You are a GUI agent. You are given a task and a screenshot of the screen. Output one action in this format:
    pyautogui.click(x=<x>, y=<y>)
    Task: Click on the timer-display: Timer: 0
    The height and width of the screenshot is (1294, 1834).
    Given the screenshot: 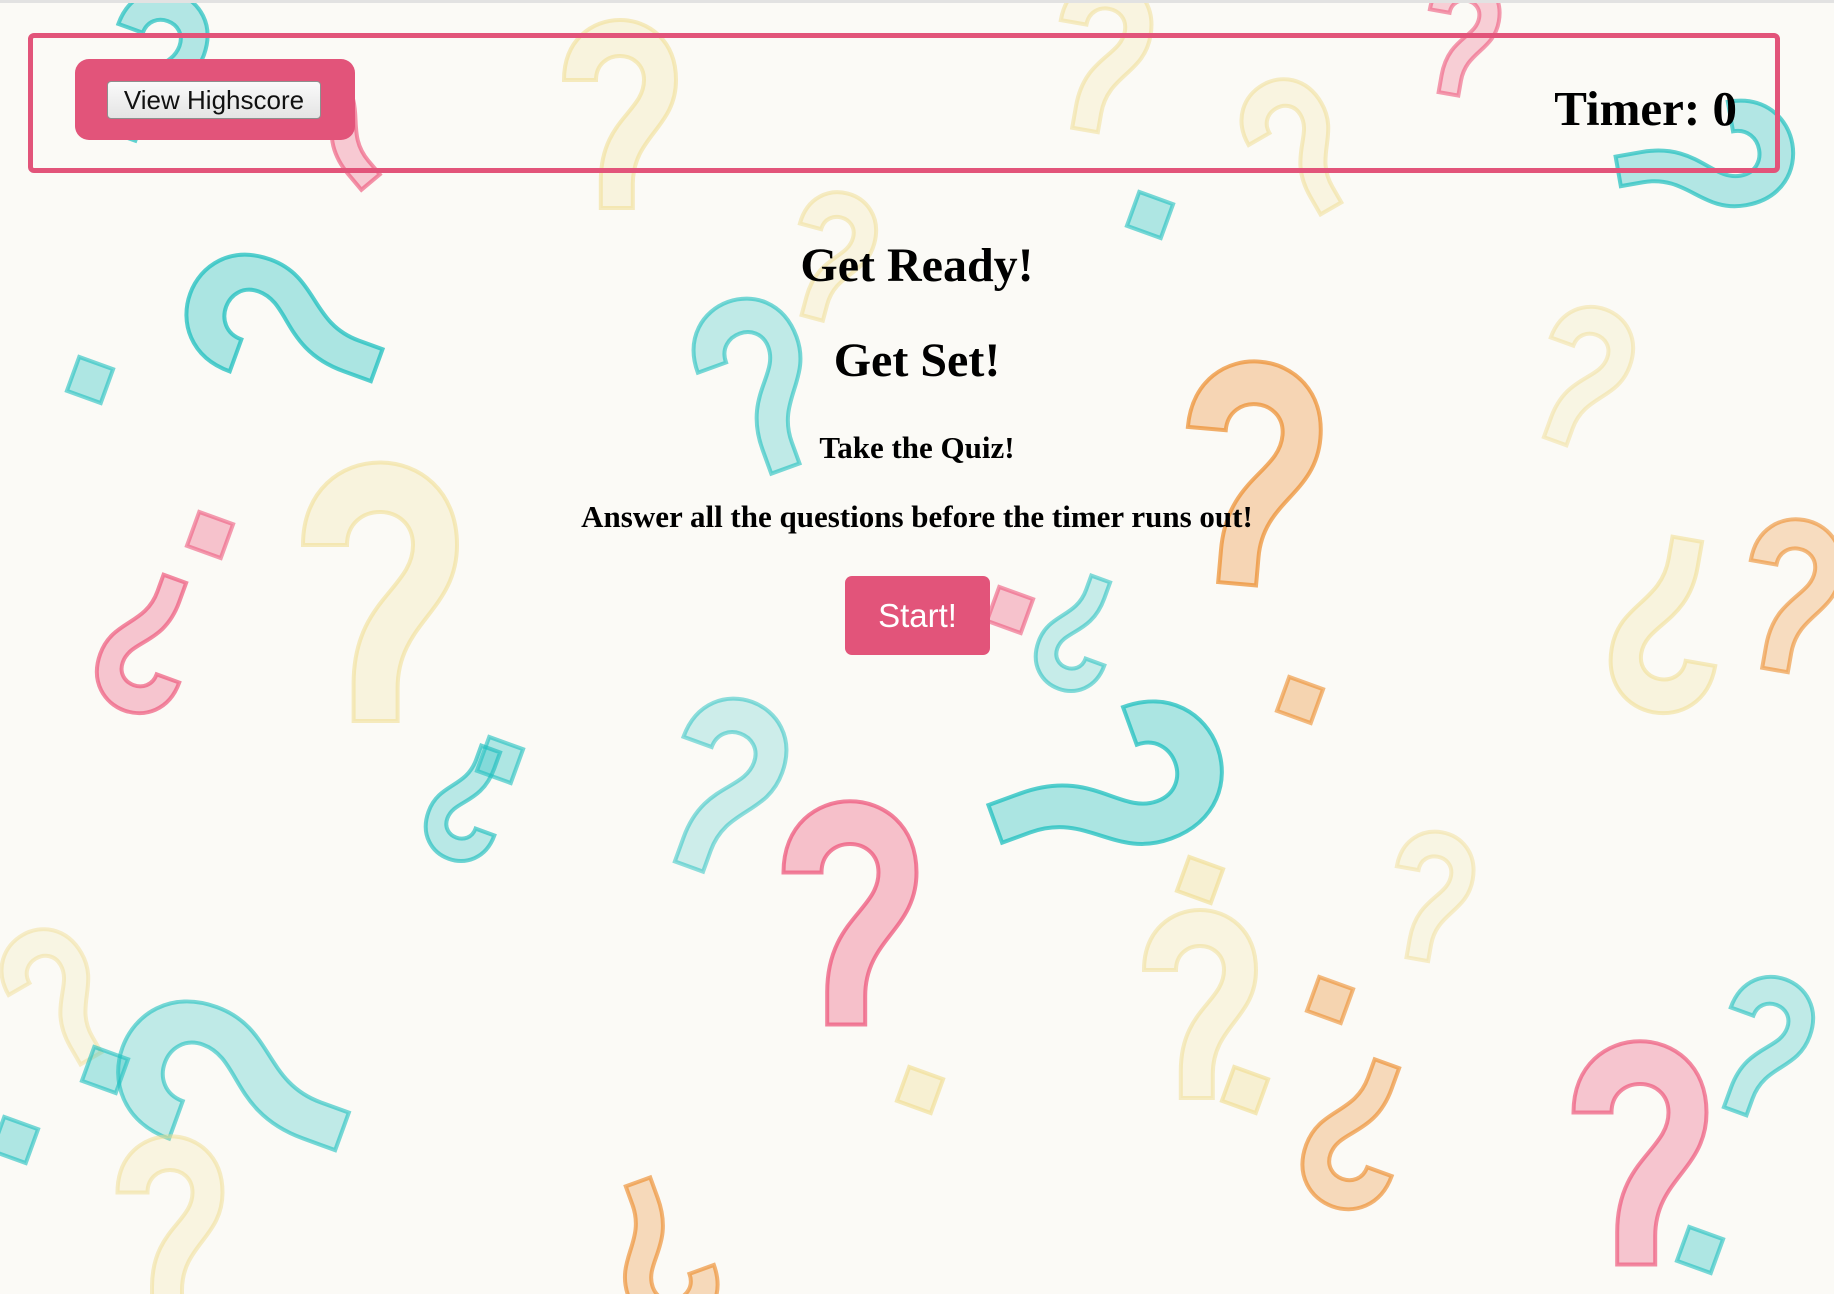 What is the action you would take?
    pyautogui.click(x=1645, y=108)
    